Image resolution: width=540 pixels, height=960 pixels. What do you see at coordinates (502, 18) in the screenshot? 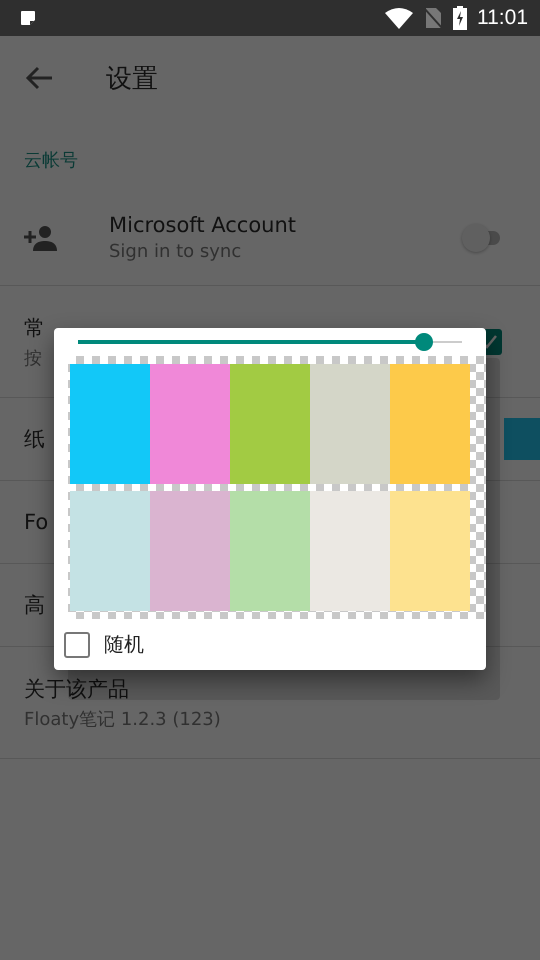
I see `clock-time: 11:01` at bounding box center [502, 18].